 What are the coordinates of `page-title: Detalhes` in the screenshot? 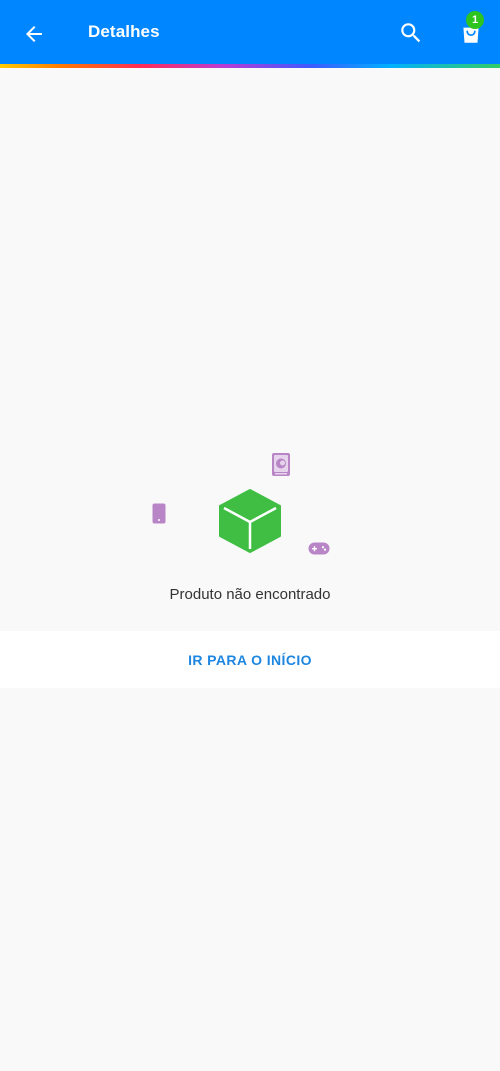 It's located at (124, 31).